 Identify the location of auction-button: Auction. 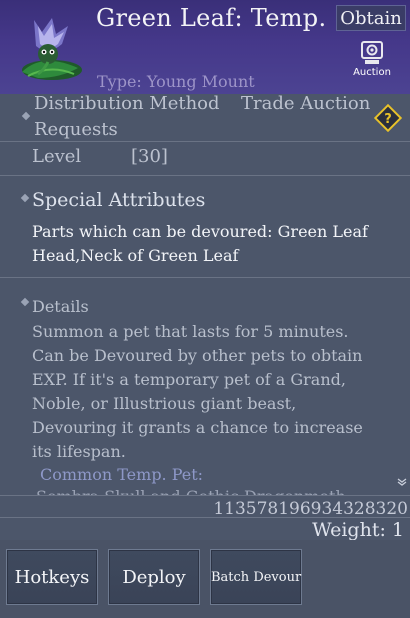
(372, 62).